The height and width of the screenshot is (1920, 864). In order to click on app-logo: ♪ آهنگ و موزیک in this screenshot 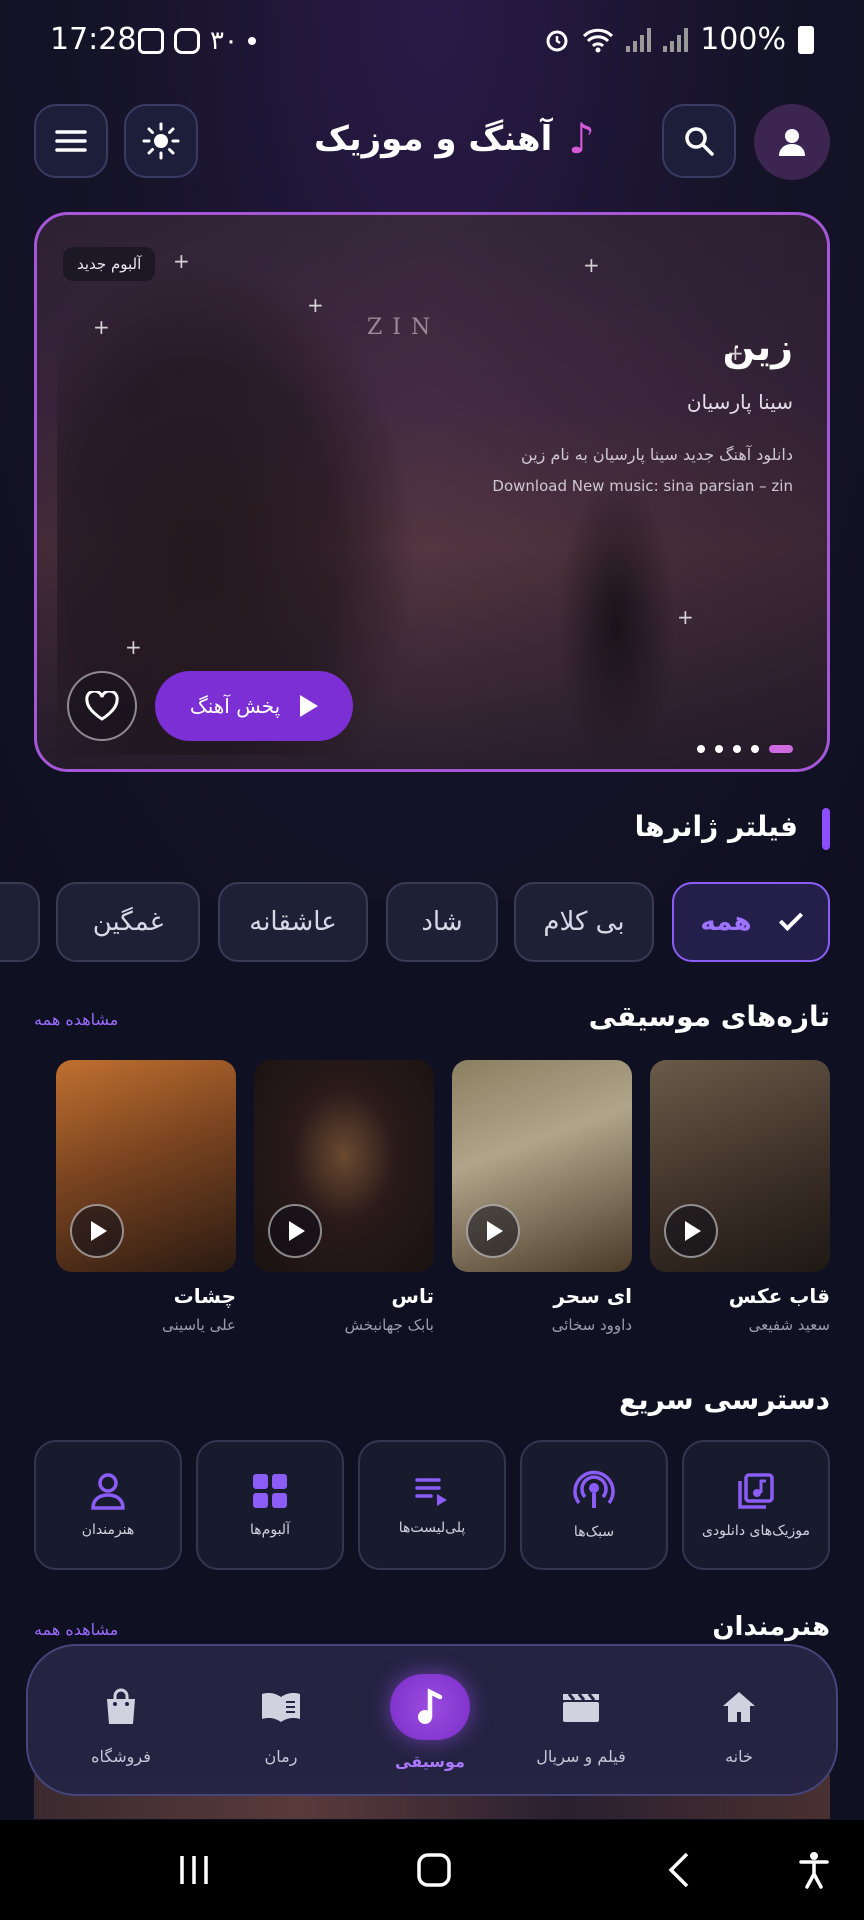, I will do `click(454, 138)`.